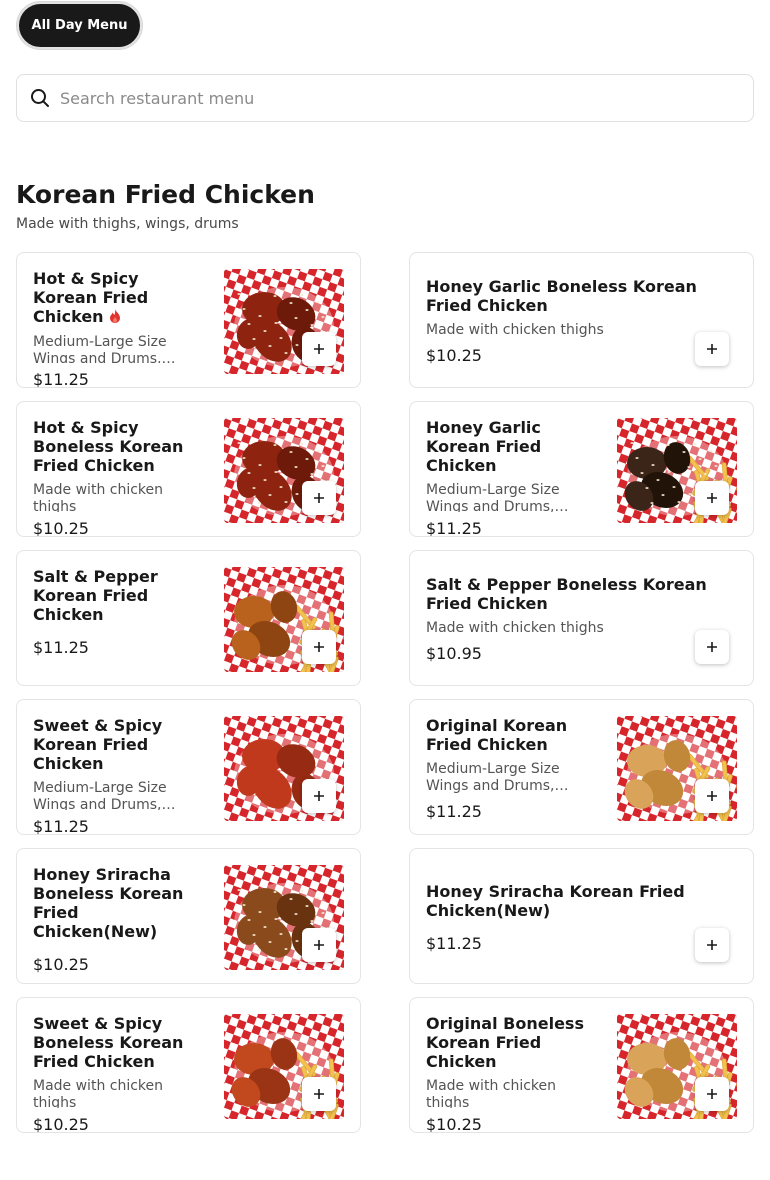 Image resolution: width=770 pixels, height=1180 pixels. I want to click on menu-item-title-text: Hot & Spicy Korean Fried Chicken, so click(91, 297).